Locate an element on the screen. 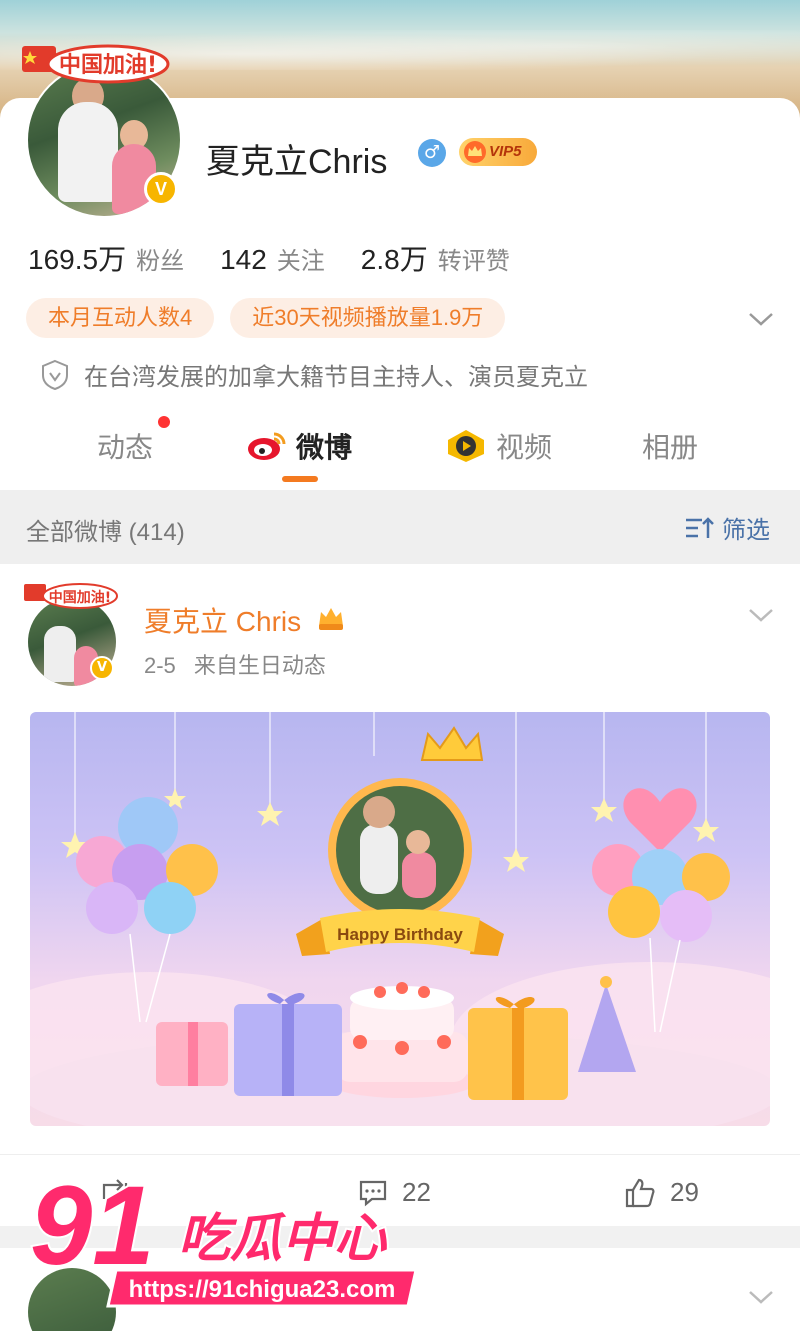 Image resolution: width=800 pixels, height=1331 pixels. unread-dot is located at coordinates (164, 422).